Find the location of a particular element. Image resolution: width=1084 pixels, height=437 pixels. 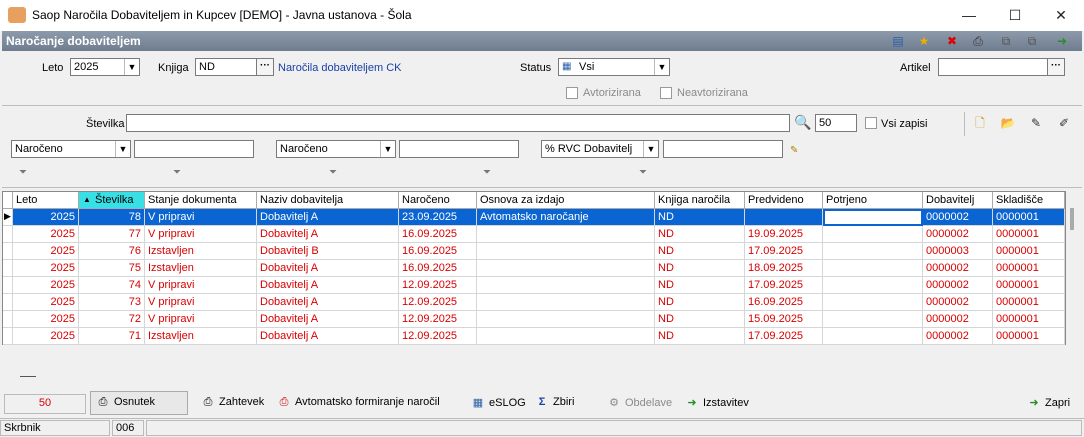

avtorizirana-checkbox is located at coordinates (572, 93).